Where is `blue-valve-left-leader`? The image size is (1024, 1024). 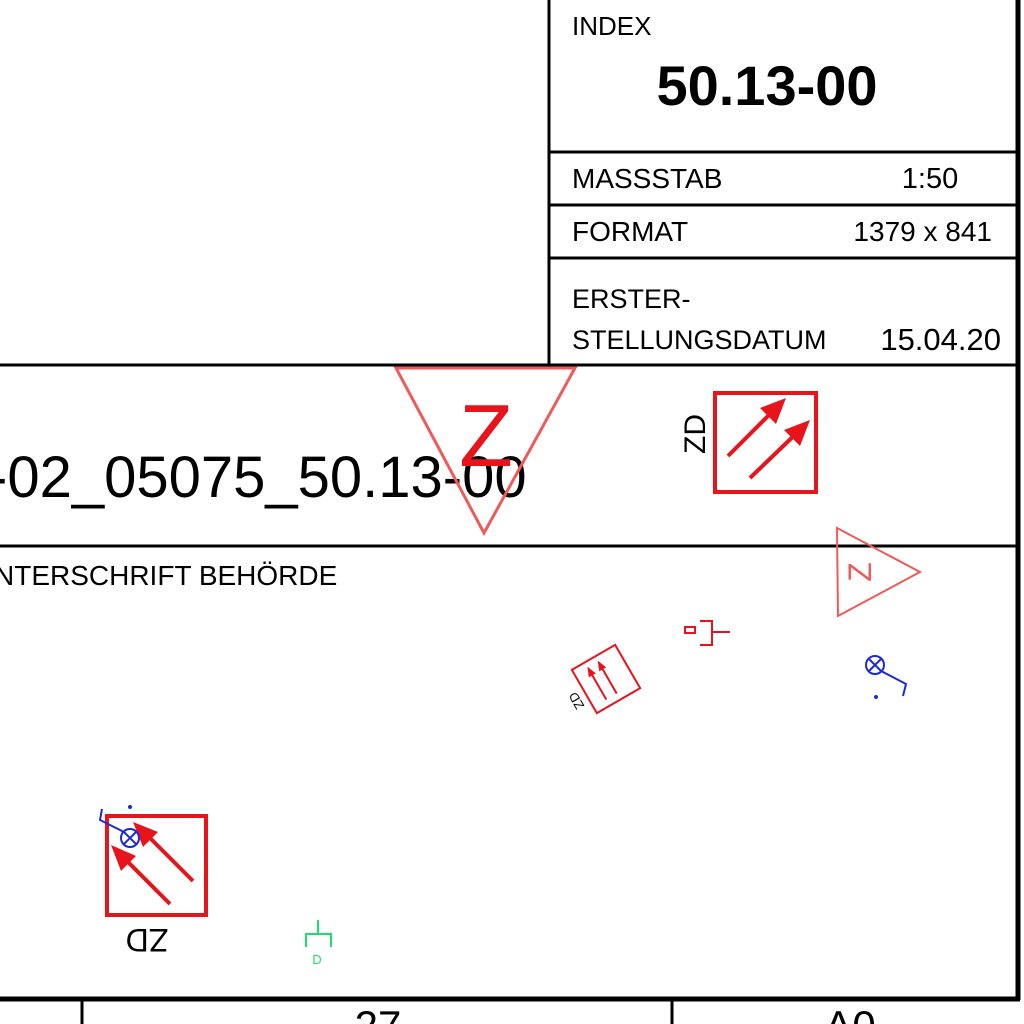 blue-valve-left-leader is located at coordinates (111, 820).